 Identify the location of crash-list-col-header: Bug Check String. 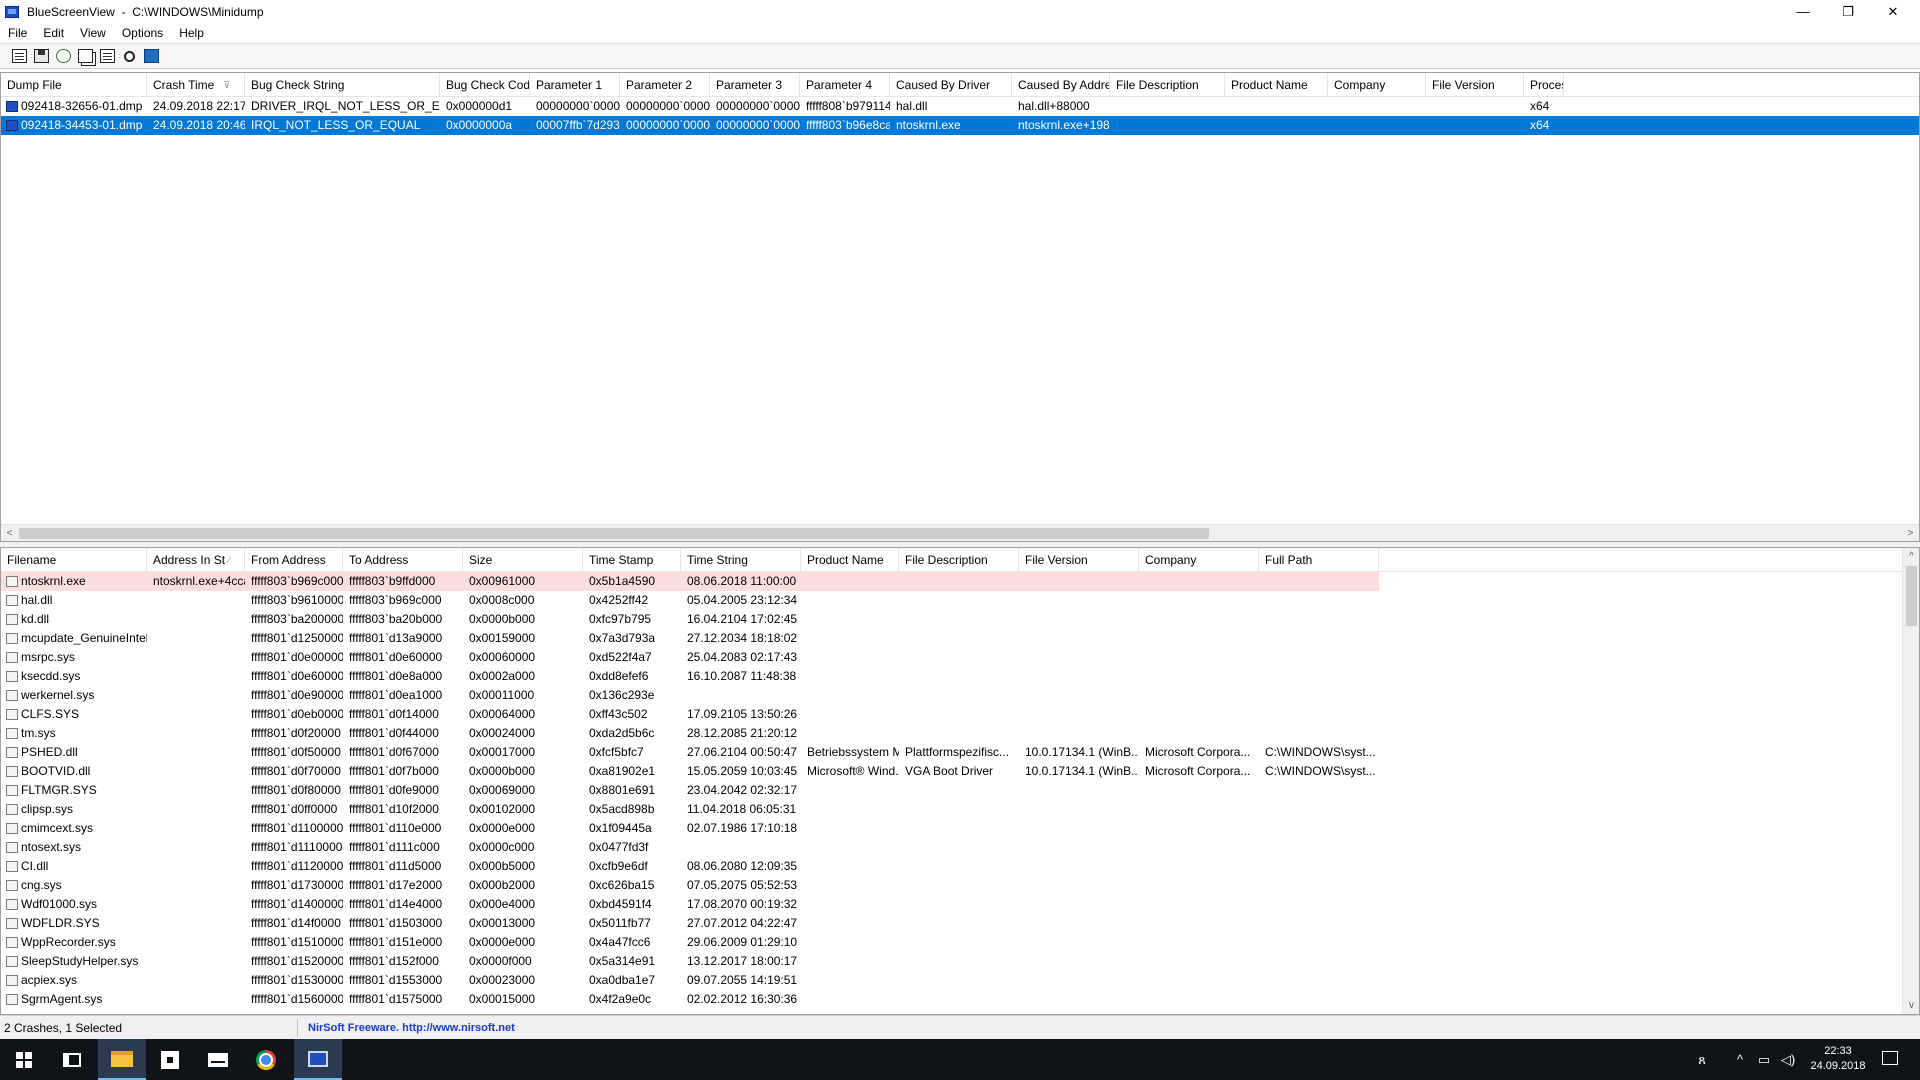
(342, 85).